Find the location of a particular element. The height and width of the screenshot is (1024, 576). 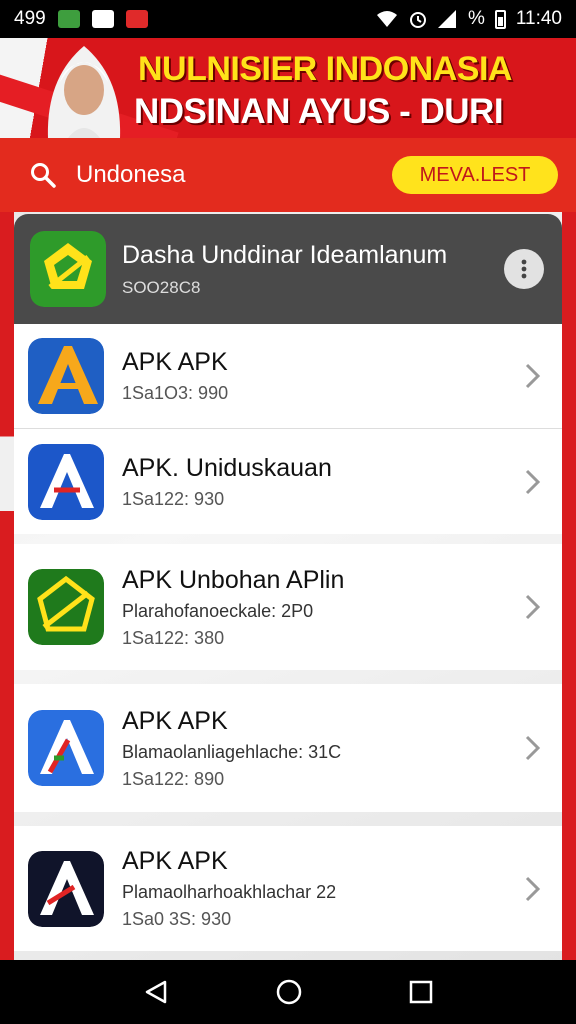

status-left: 499 is located at coordinates (81, 19).